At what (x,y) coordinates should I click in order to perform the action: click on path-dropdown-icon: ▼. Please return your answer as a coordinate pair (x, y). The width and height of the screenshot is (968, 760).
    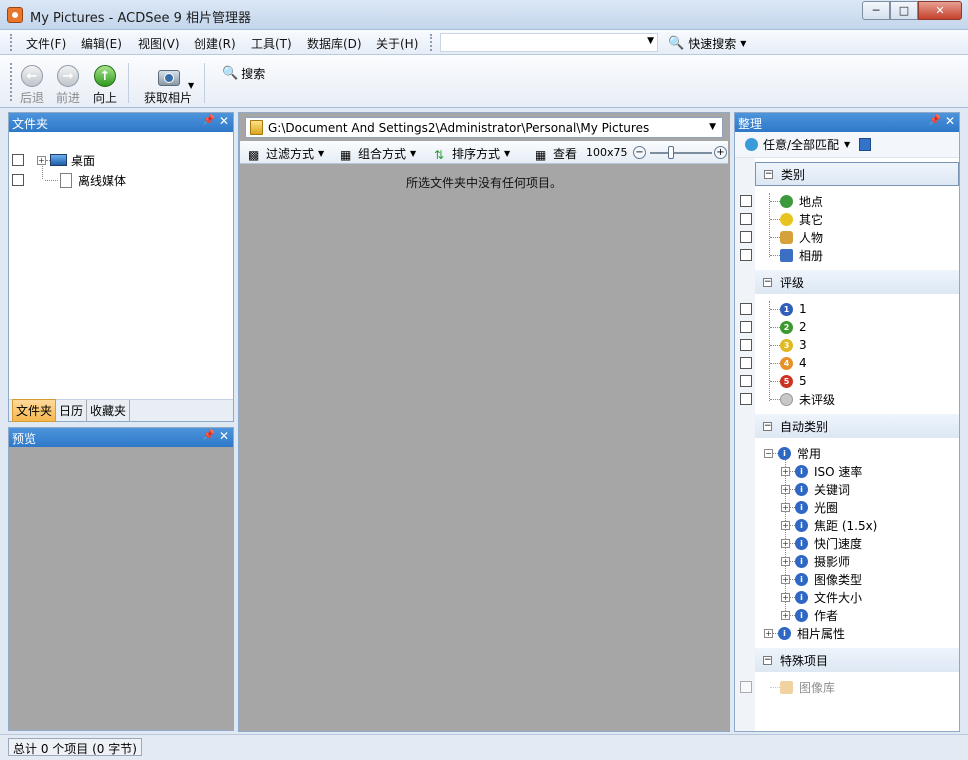
    Looking at the image, I should click on (712, 127).